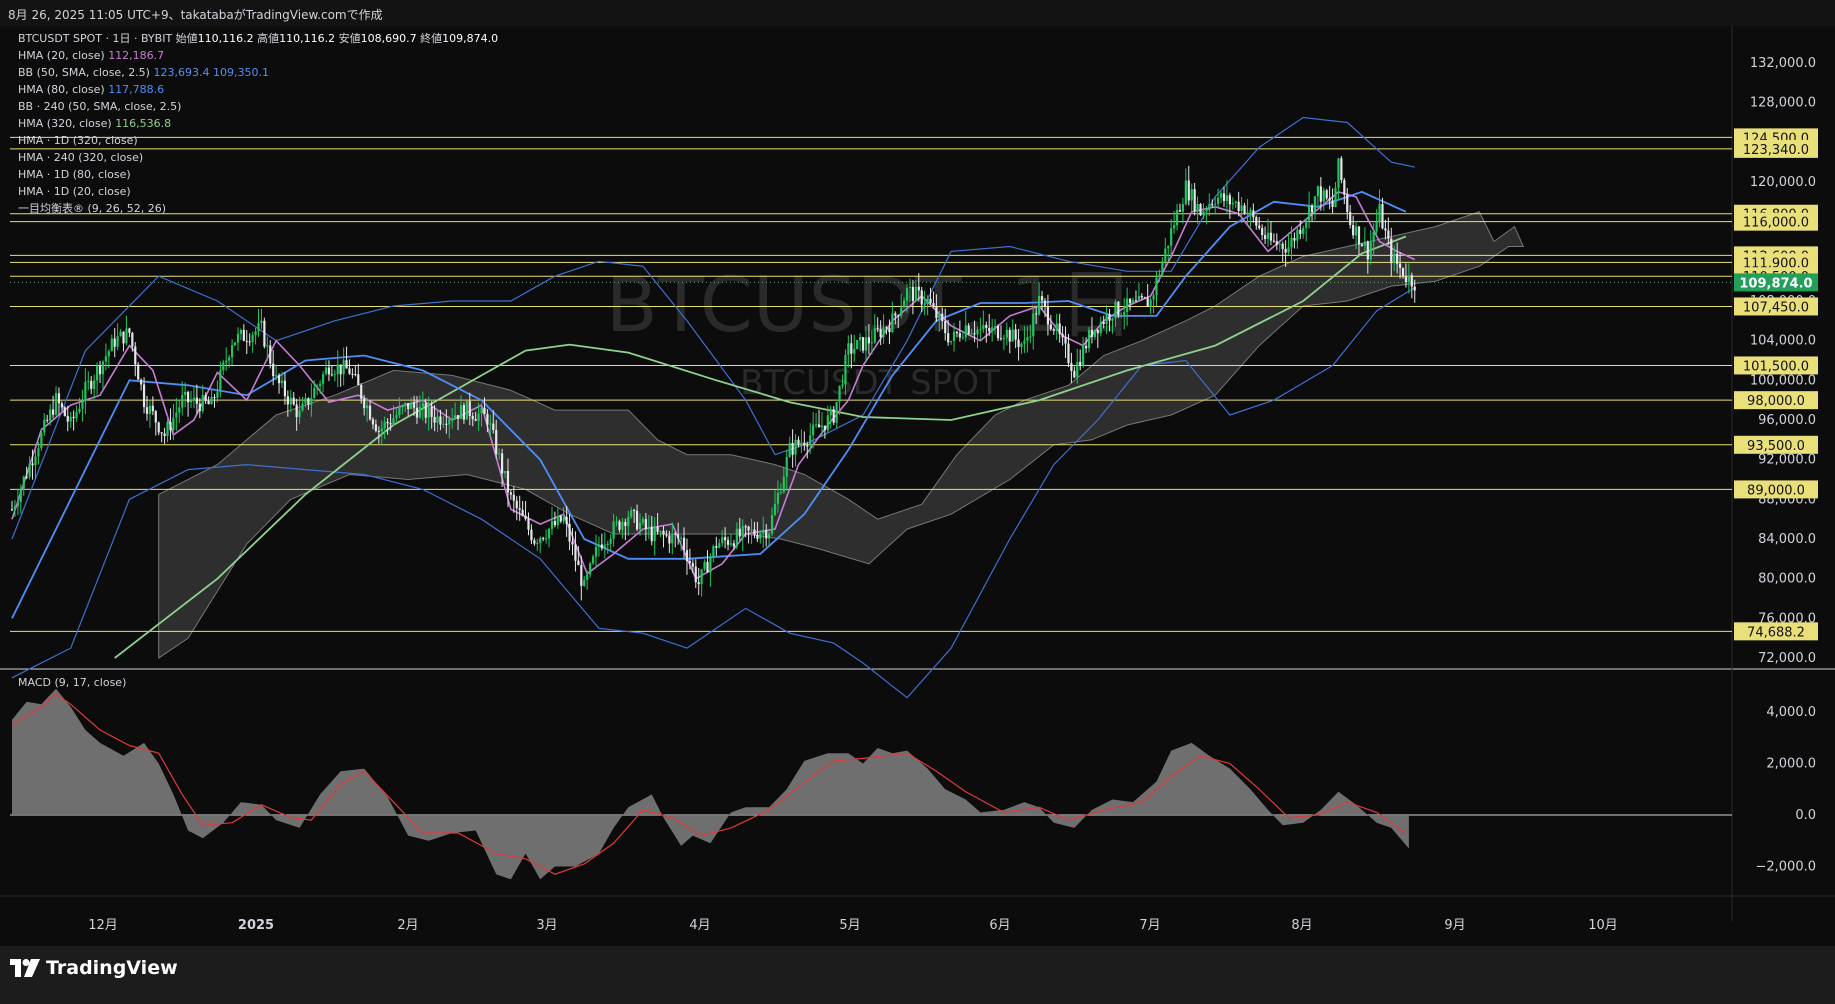 Image resolution: width=1835 pixels, height=1004 pixels. I want to click on legend-indicator: BB · 240 (50, SMA, close, 2.5), so click(99, 106).